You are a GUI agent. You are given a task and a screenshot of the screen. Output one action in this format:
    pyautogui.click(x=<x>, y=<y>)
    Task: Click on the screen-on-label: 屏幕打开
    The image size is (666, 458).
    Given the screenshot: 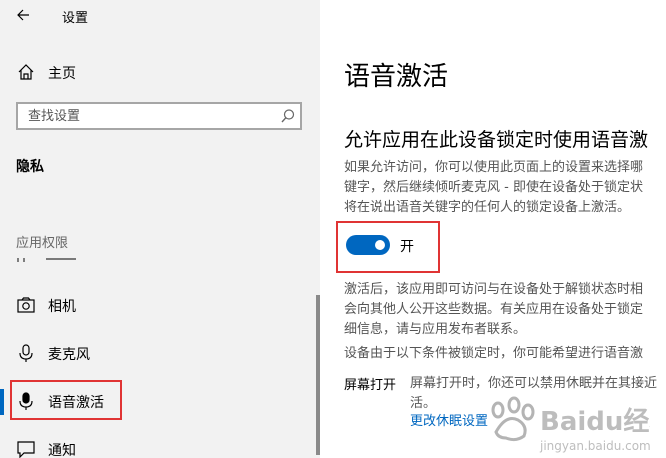 What is the action you would take?
    pyautogui.click(x=370, y=385)
    